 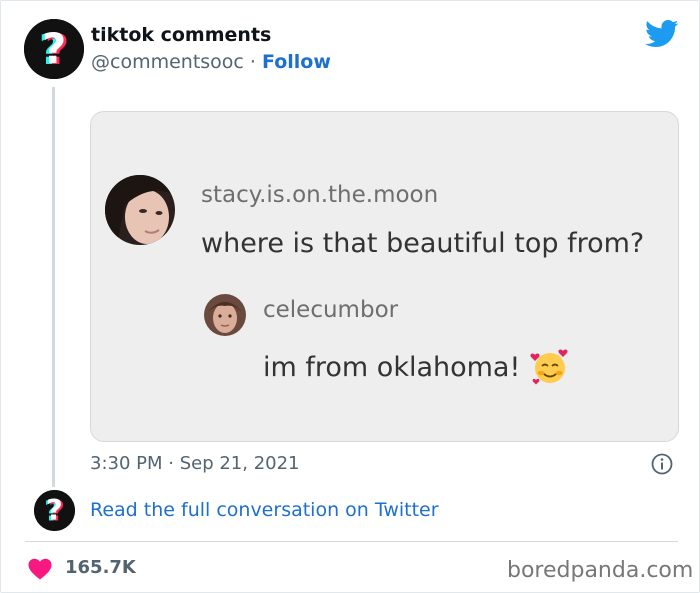 What do you see at coordinates (662, 34) in the screenshot?
I see `twitter-bird-icon` at bounding box center [662, 34].